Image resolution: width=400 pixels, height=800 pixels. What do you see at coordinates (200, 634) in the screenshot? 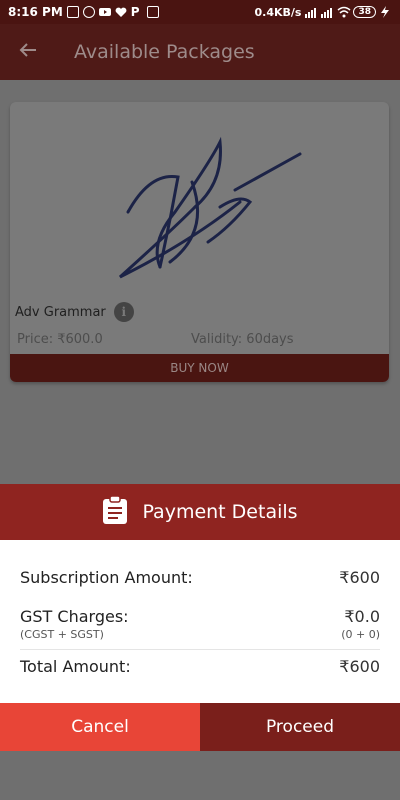
I see `gst-breakdown-row: (CGST + SGST) (0 + 0)` at bounding box center [200, 634].